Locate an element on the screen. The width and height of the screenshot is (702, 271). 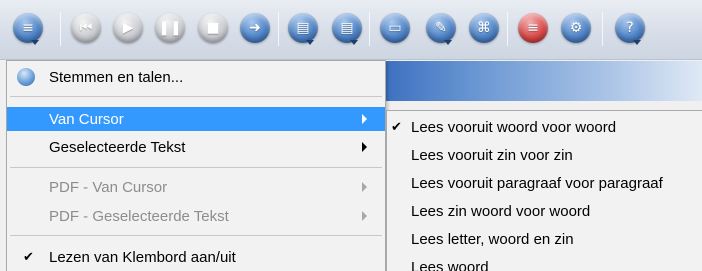
wrench-icon-glyph: ⚙ is located at coordinates (576, 28).